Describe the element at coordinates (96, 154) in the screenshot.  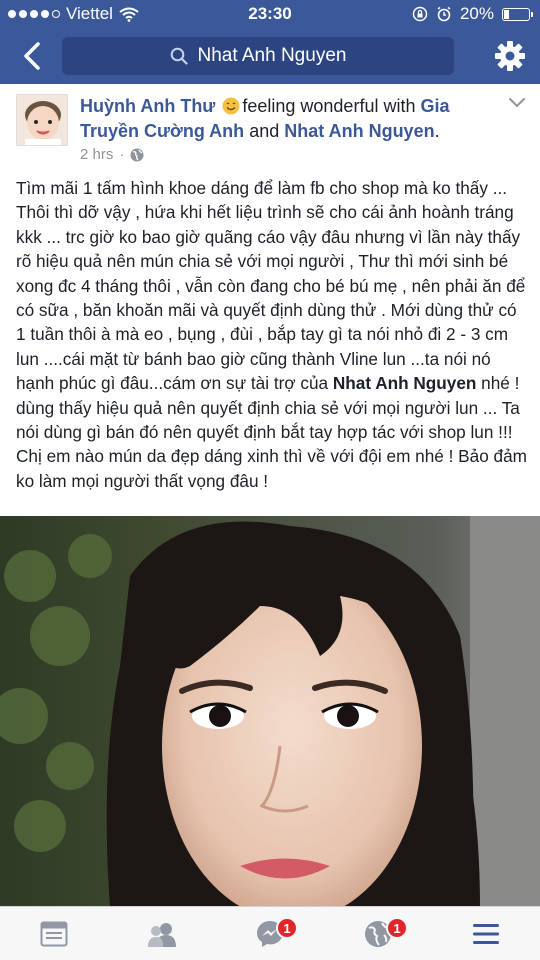
I see `post-time: 2 hrs` at that location.